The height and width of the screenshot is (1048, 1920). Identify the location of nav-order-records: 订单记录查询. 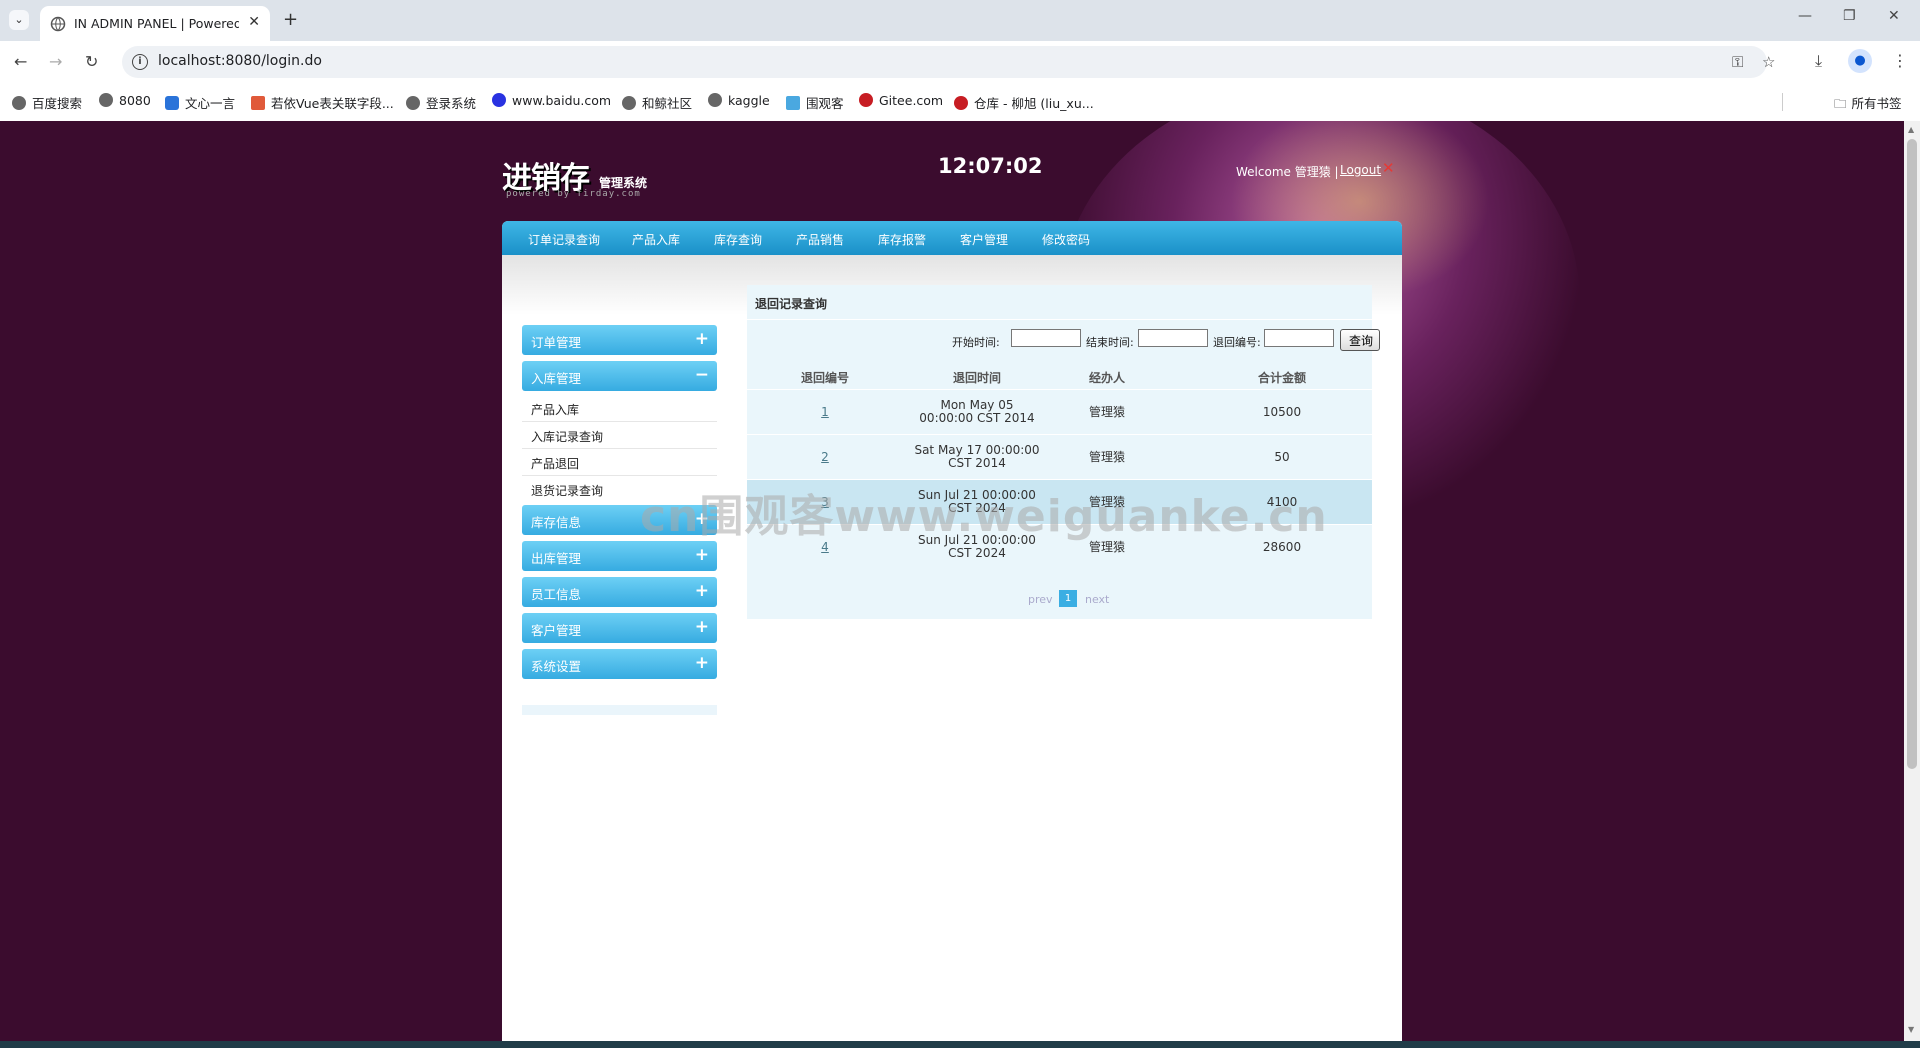
(564, 239).